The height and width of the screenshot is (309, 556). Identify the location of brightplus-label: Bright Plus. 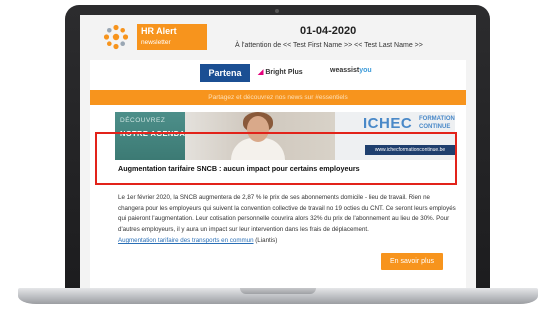
(284, 72).